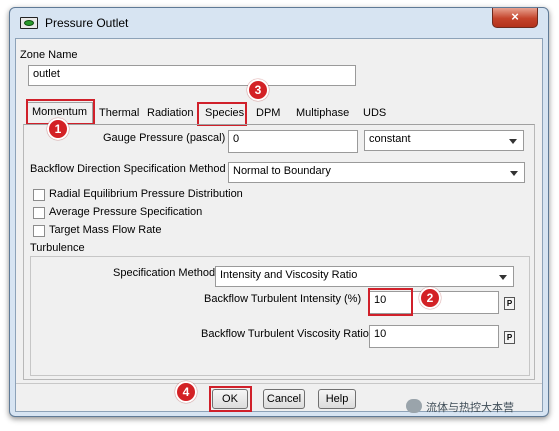 The width and height of the screenshot is (559, 431). What do you see at coordinates (222, 114) in the screenshot?
I see `highlight-species-tab` at bounding box center [222, 114].